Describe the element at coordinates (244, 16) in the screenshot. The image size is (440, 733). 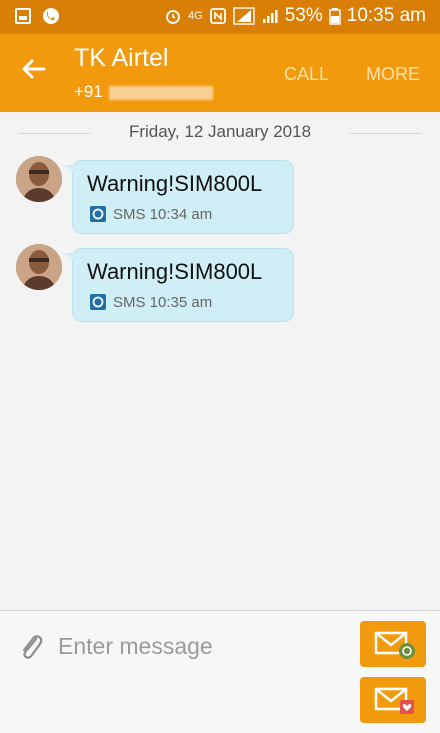
I see `signal-sim1-icon` at that location.